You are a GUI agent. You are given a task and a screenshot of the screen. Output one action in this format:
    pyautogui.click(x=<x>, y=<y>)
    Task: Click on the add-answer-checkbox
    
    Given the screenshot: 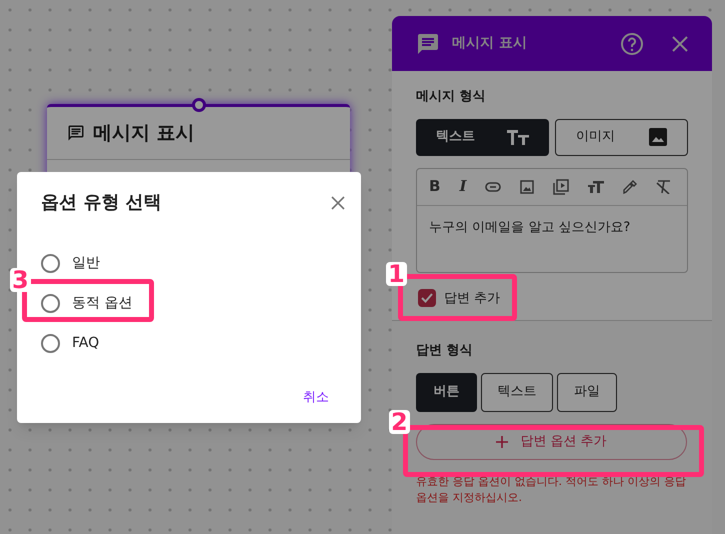 What is the action you would take?
    pyautogui.click(x=427, y=298)
    